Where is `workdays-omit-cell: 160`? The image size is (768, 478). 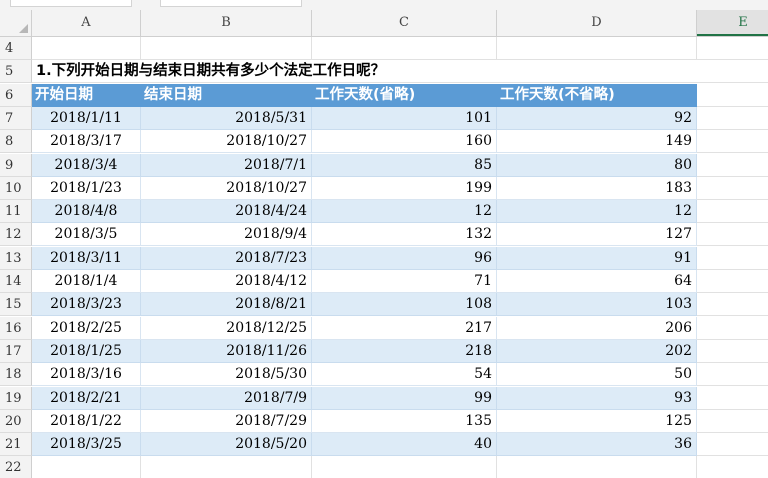
workdays-omit-cell: 160 is located at coordinates (404, 142).